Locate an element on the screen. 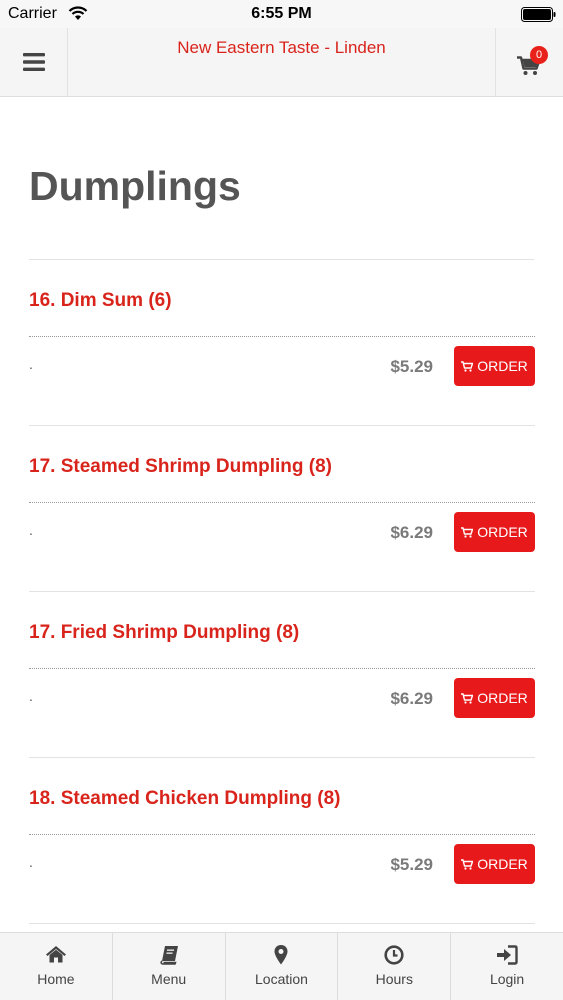  item-name: 17. Steamed Shrimp Dumpling (8) is located at coordinates (180, 467).